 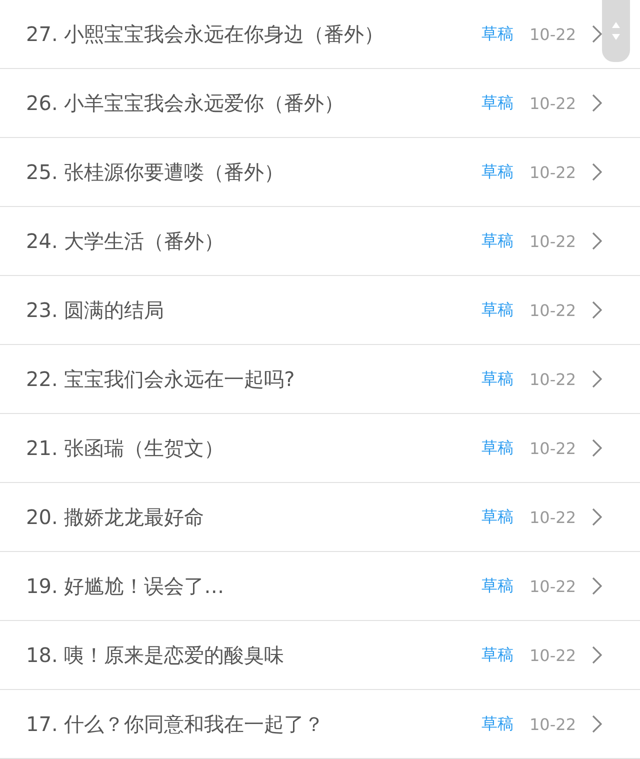 I want to click on chapter-title: 17. 什么？你同意和我在一起了？, so click(x=176, y=724).